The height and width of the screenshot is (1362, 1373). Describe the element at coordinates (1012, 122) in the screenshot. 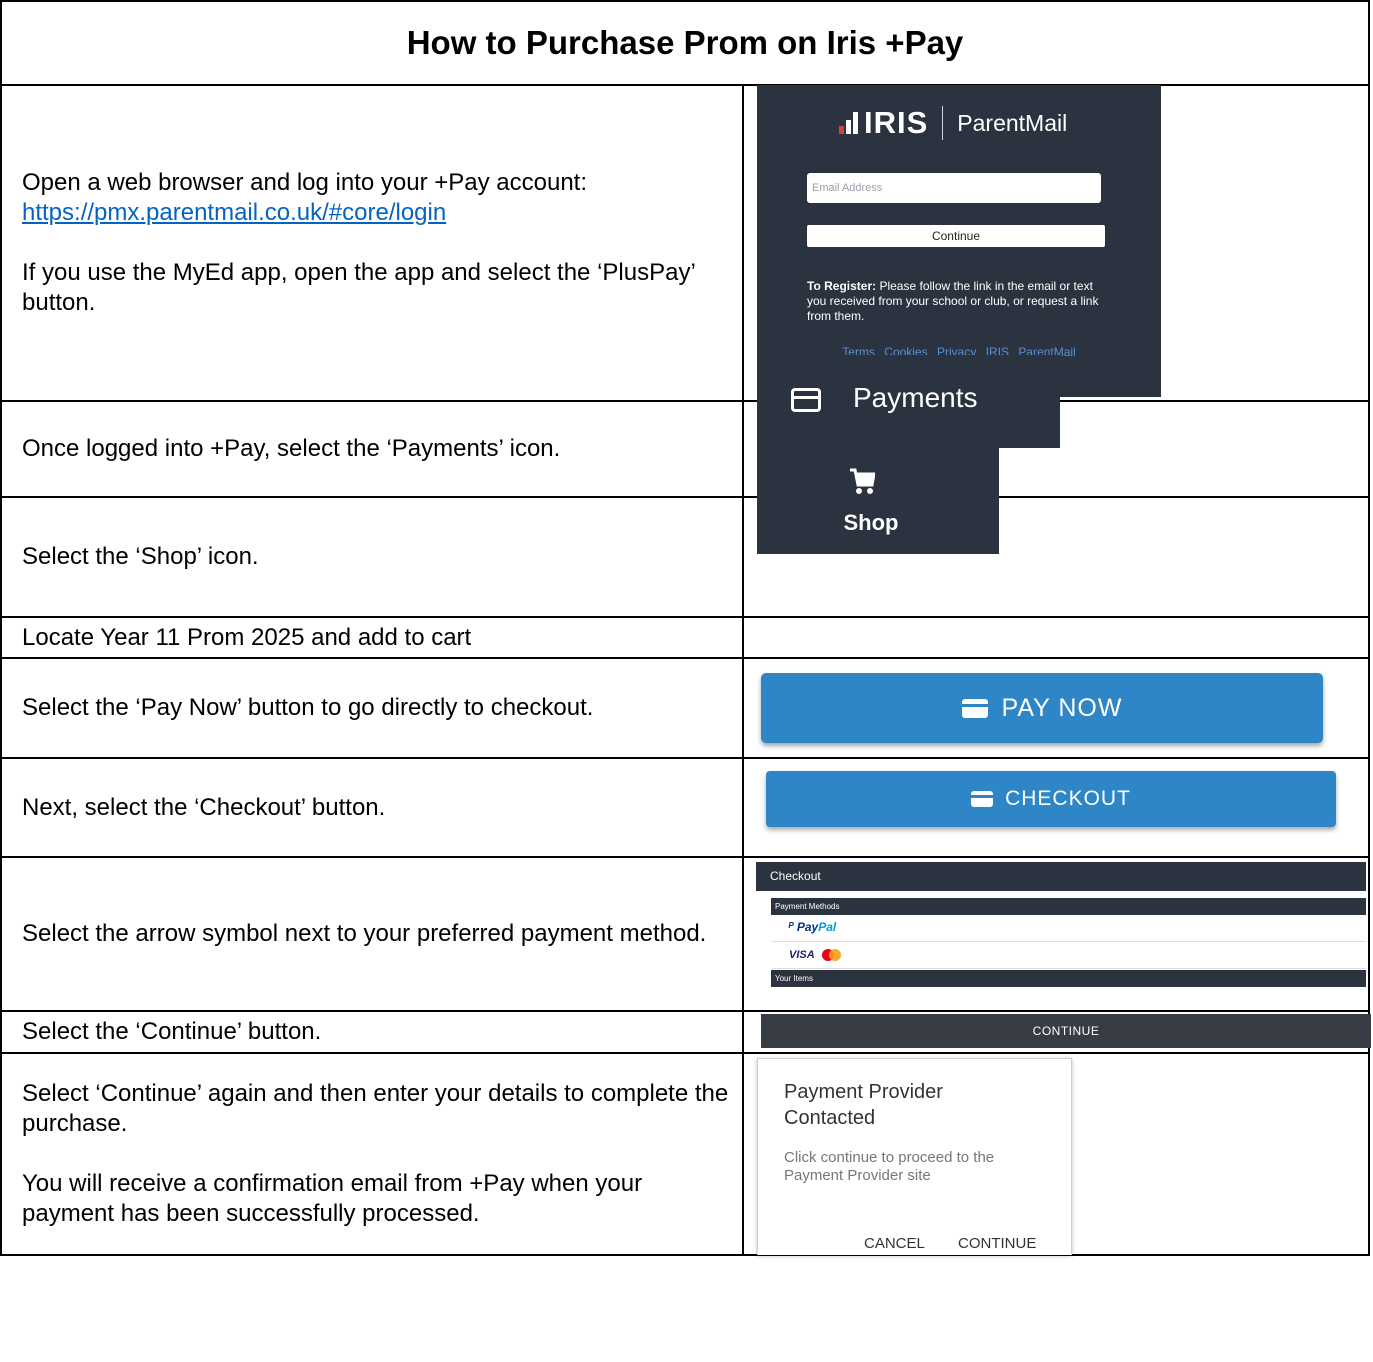

I see `parentmail-text: ParentMail` at that location.